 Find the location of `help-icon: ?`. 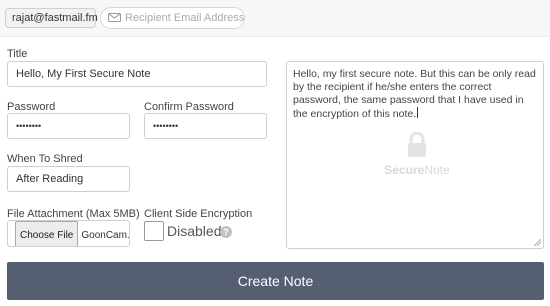

help-icon: ? is located at coordinates (226, 232).